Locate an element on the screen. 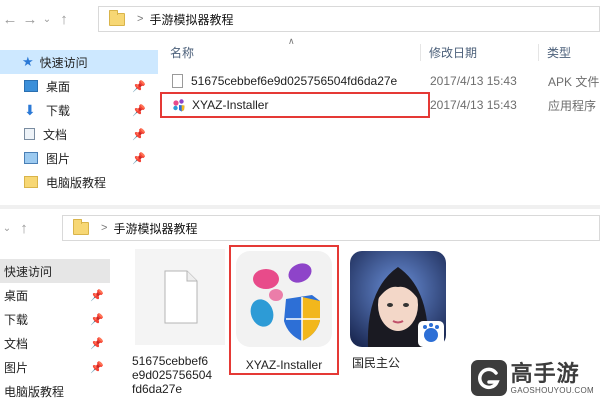 This screenshot has height=400, width=600. desktop-icon is located at coordinates (31, 86).